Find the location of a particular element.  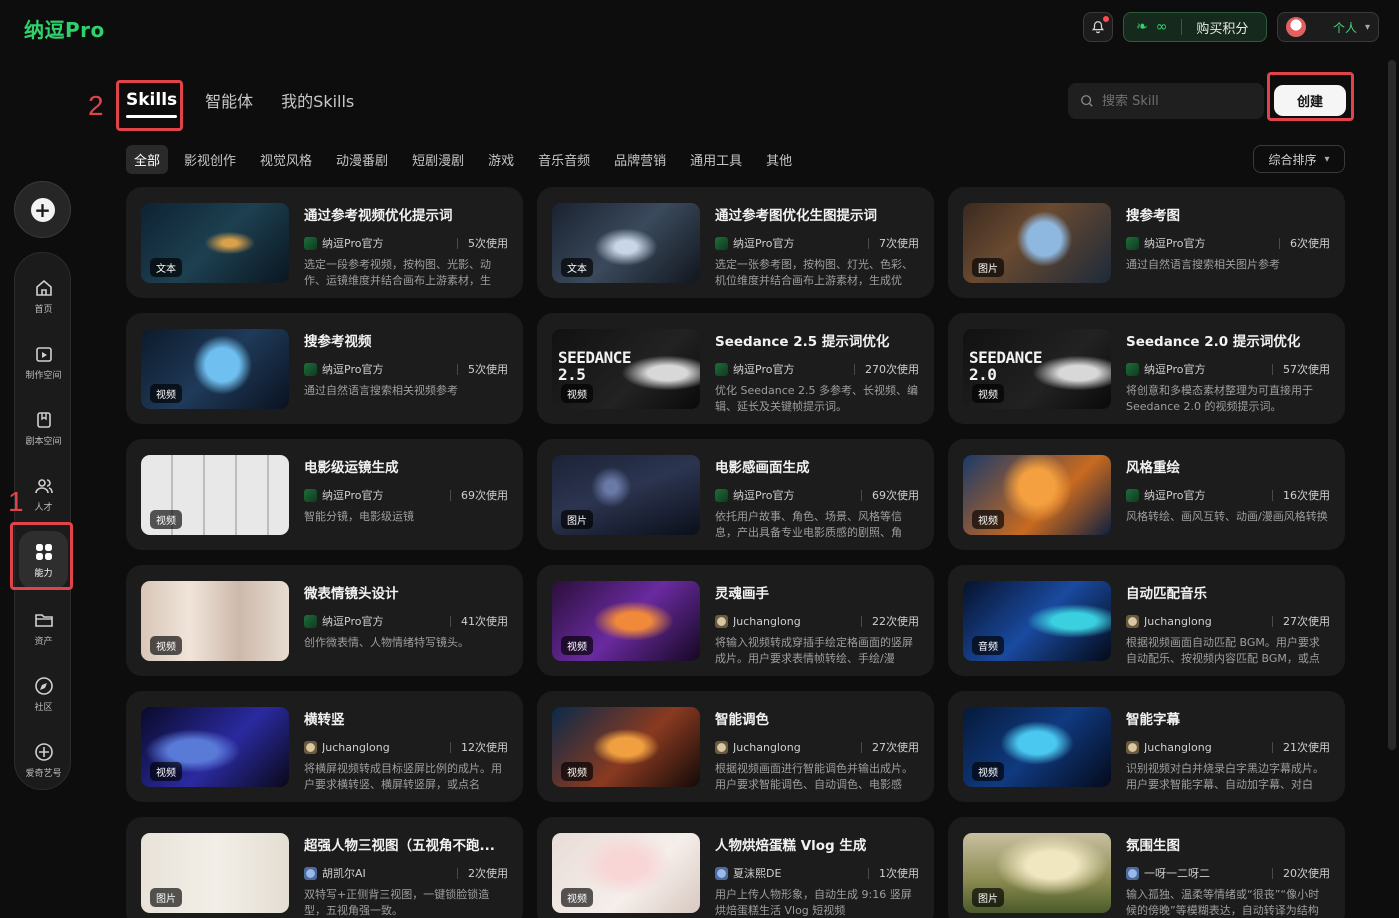

create-button: 创建 is located at coordinates (1310, 100).